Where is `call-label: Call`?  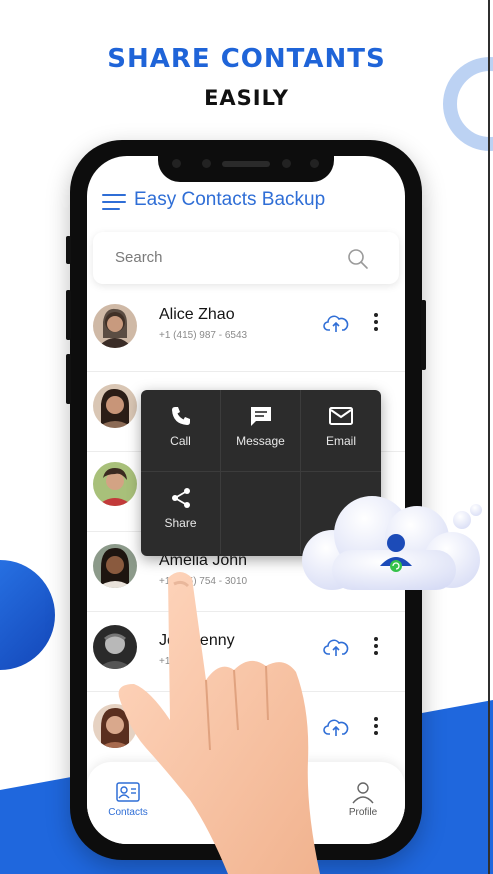 call-label: Call is located at coordinates (180, 441).